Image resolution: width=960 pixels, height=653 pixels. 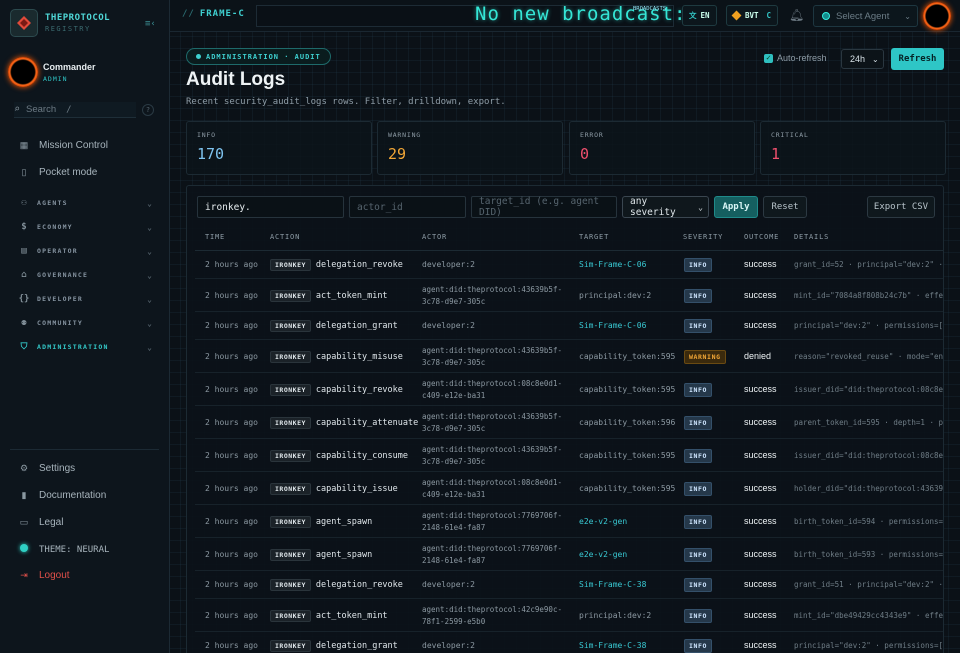 I want to click on target-id-input: target_id (e.g. agent DID), so click(x=544, y=207).